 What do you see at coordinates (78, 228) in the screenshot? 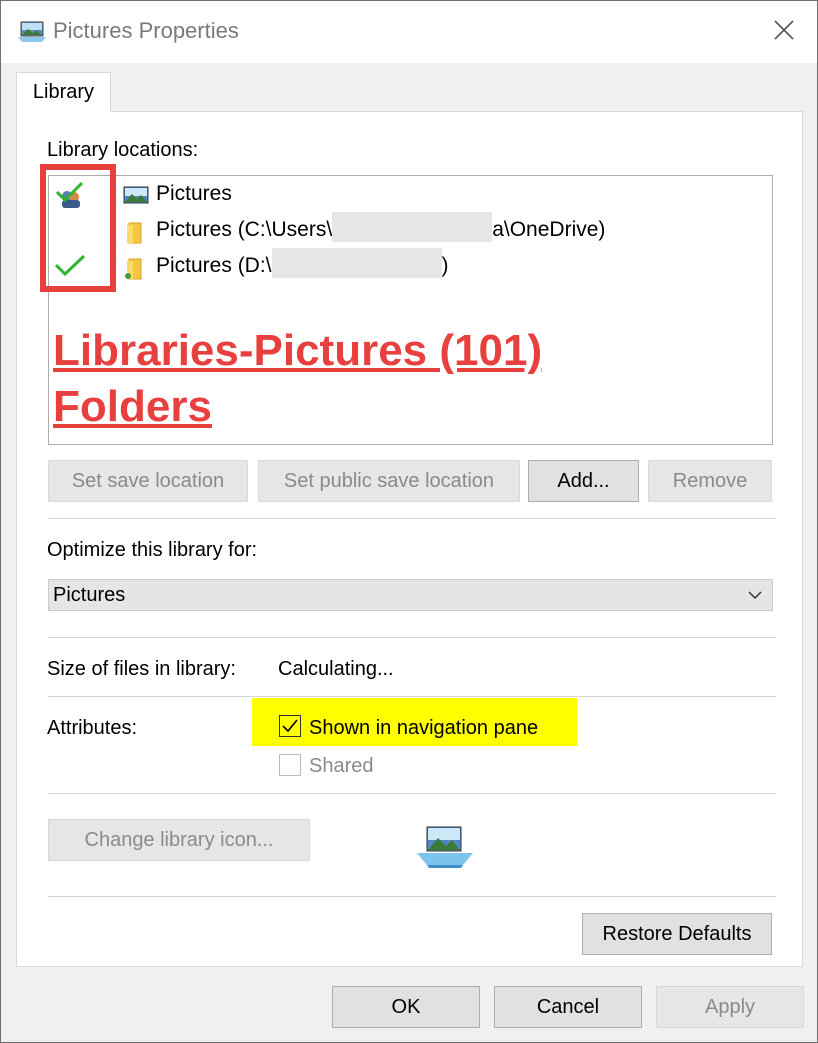
I see `annotation-highlight-box` at bounding box center [78, 228].